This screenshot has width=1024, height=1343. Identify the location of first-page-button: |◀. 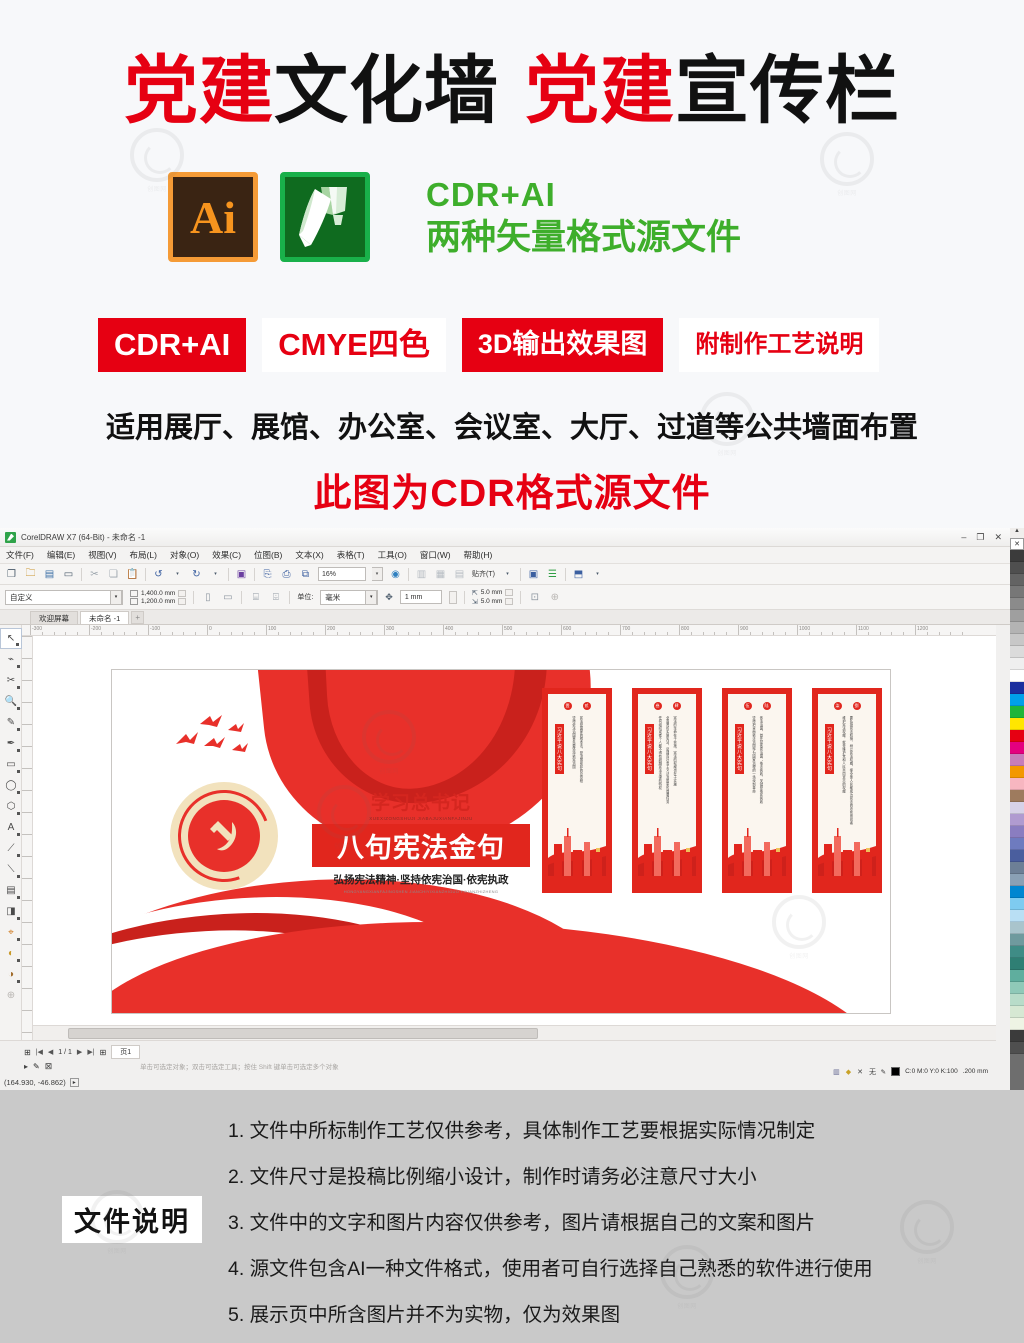
(39, 1052).